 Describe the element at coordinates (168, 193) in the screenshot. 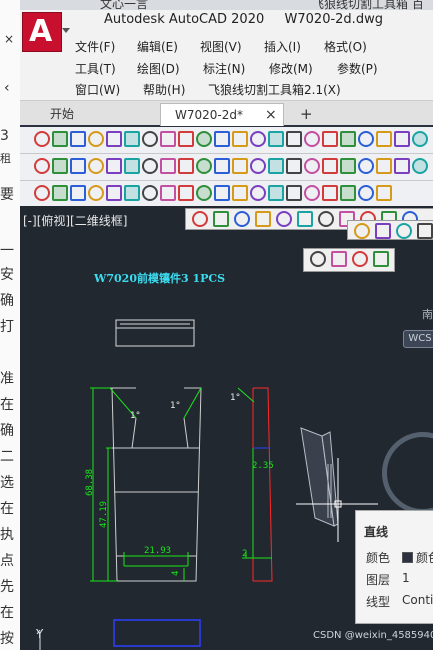

I see `layer2-tool-icon` at that location.